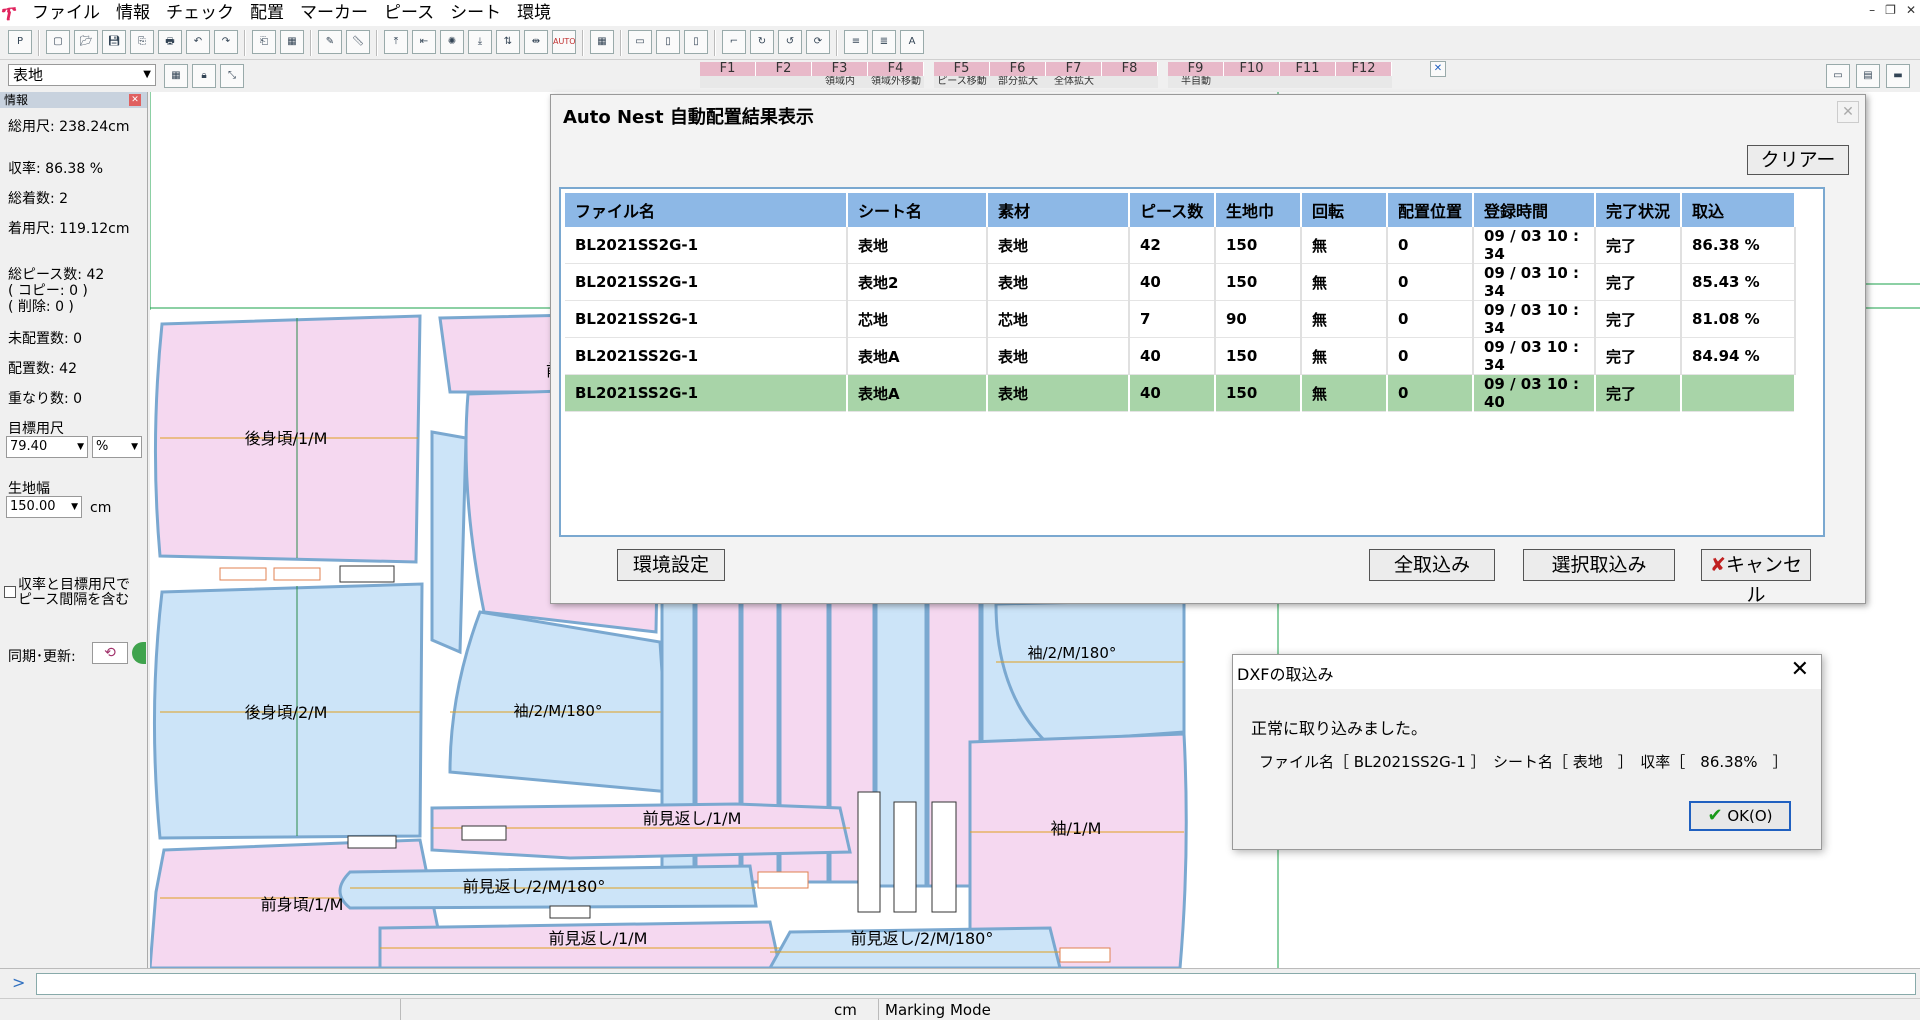 This screenshot has height=1020, width=1920. What do you see at coordinates (1252, 69) in the screenshot?
I see `fkey-f10: F10` at bounding box center [1252, 69].